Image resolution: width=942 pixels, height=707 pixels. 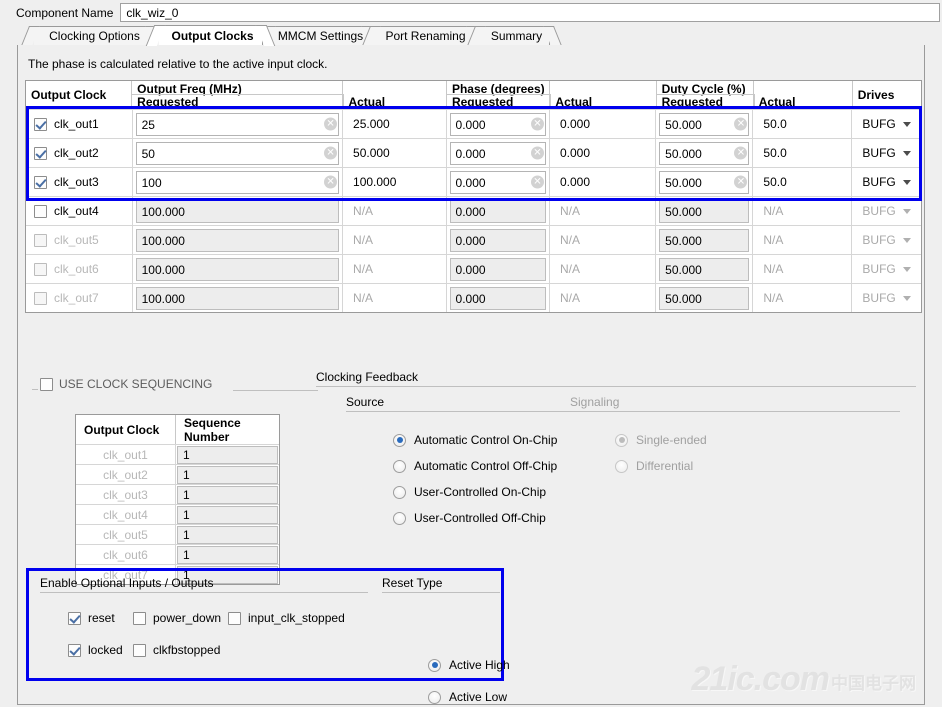 What do you see at coordinates (424, 35) in the screenshot?
I see `tab-port-renaming: Port Renaming` at bounding box center [424, 35].